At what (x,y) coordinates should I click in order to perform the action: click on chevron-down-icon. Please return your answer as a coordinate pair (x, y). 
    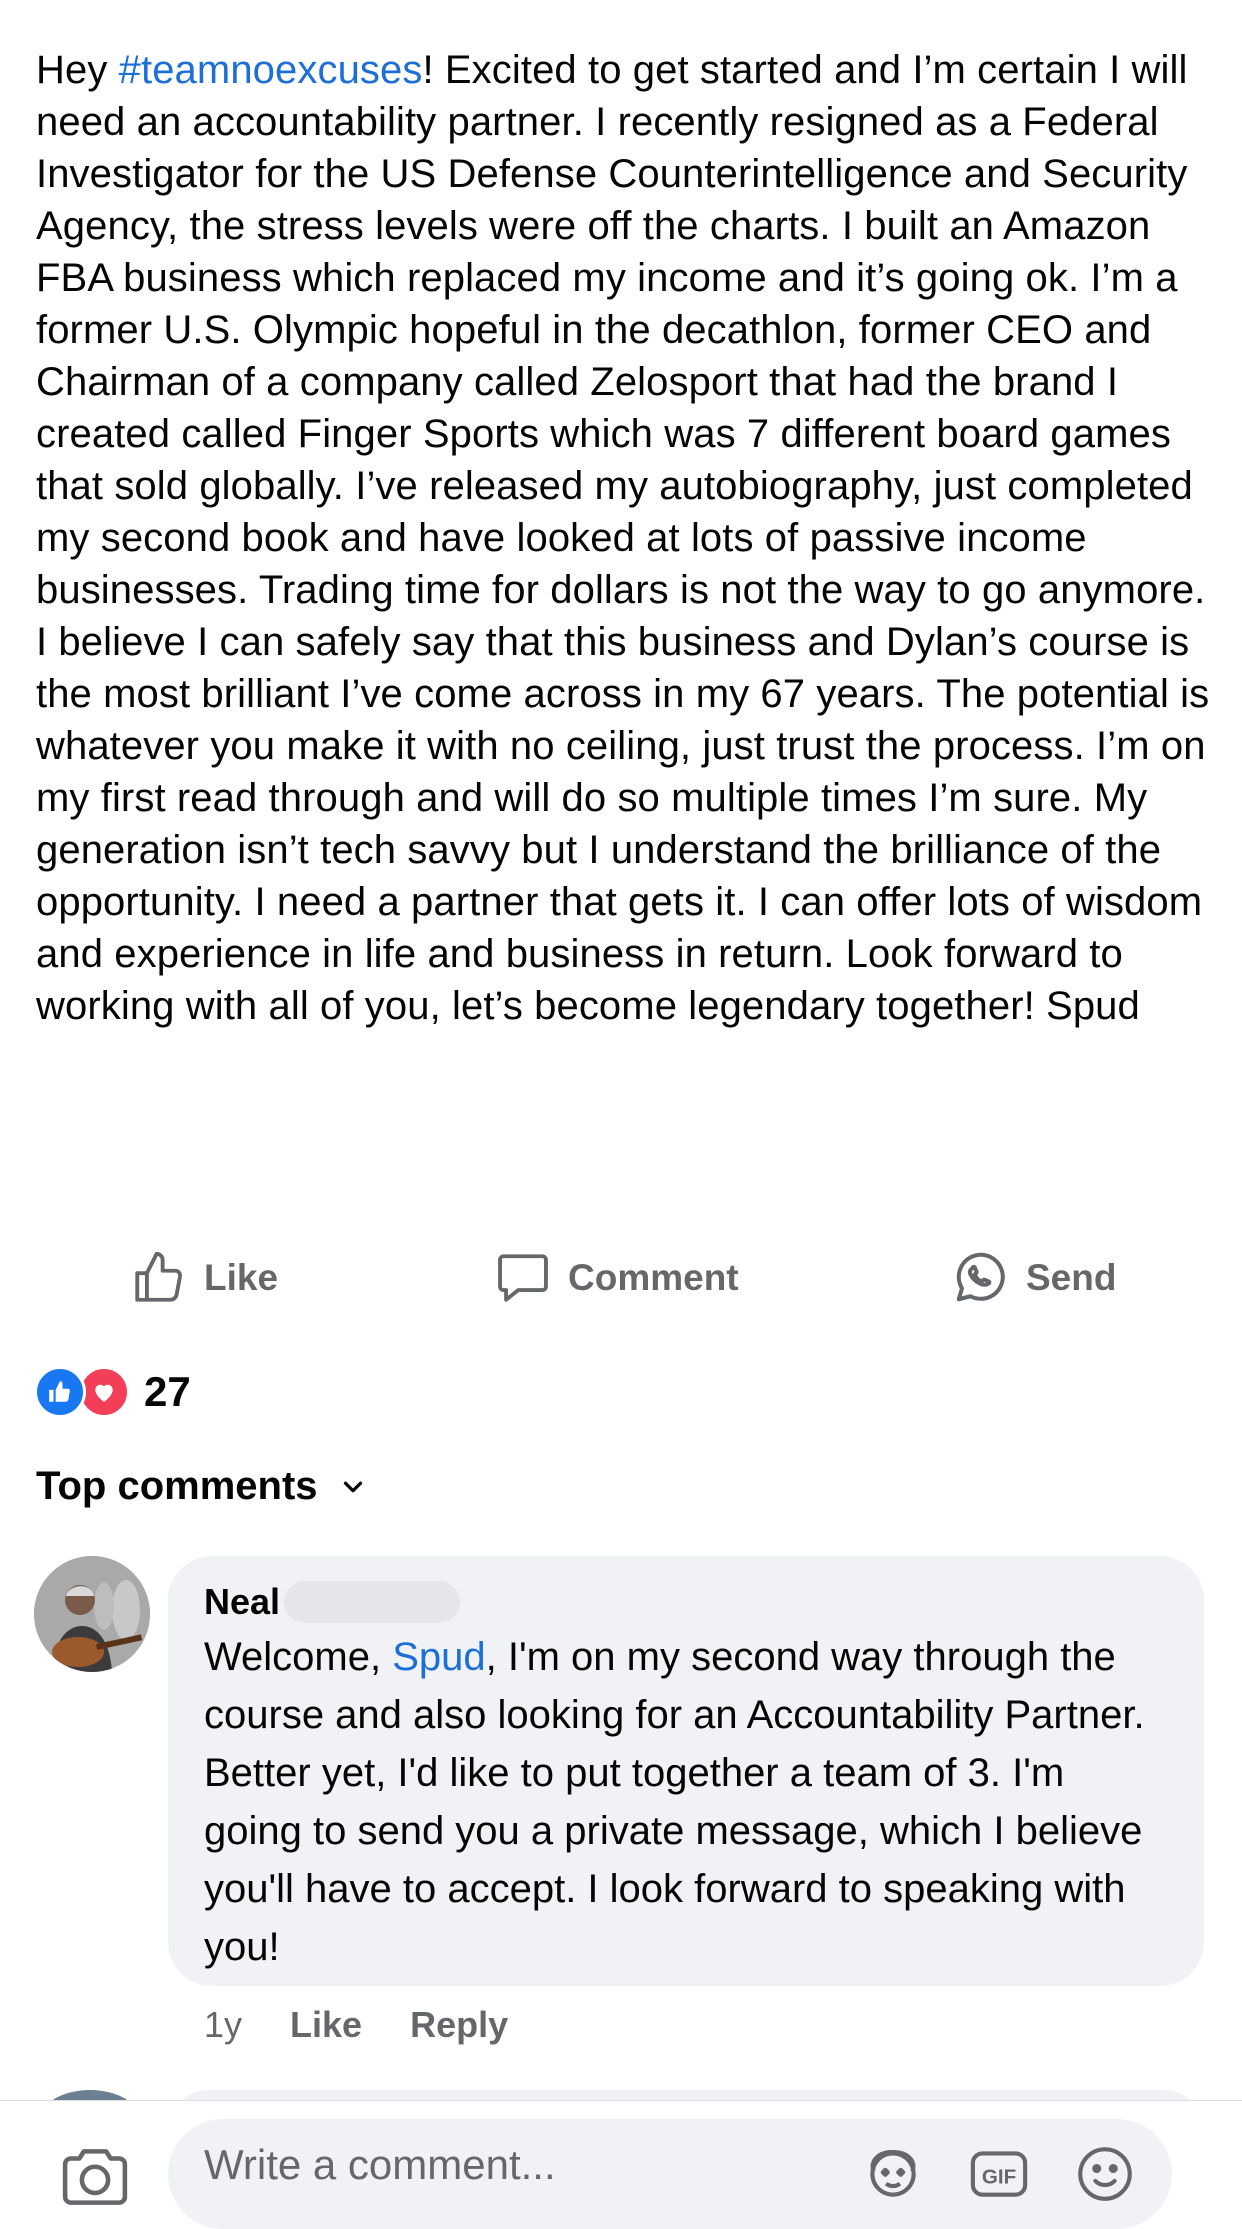
    Looking at the image, I should click on (352, 1486).